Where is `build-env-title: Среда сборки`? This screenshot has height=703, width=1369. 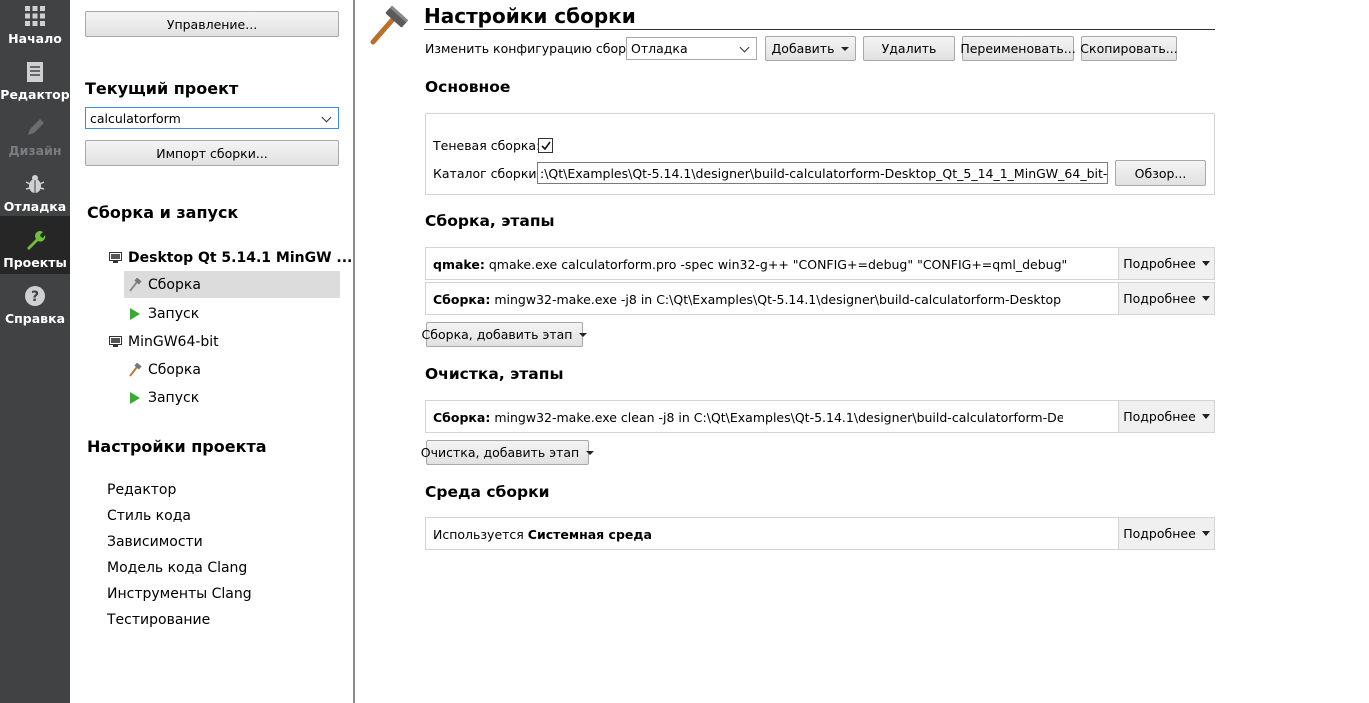
build-env-title: Среда сборки is located at coordinates (487, 492).